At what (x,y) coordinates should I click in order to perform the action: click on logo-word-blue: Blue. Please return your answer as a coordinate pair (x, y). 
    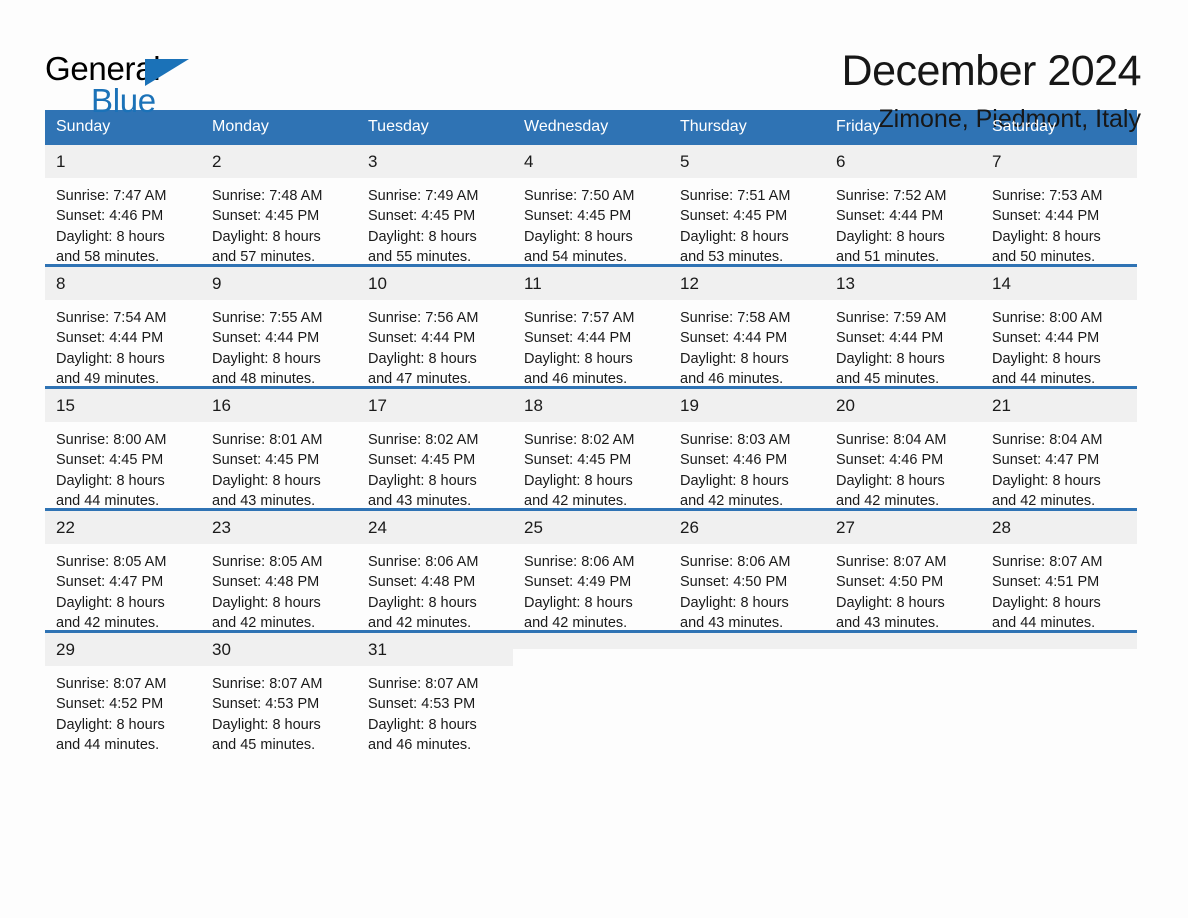
    Looking at the image, I should click on (123, 100).